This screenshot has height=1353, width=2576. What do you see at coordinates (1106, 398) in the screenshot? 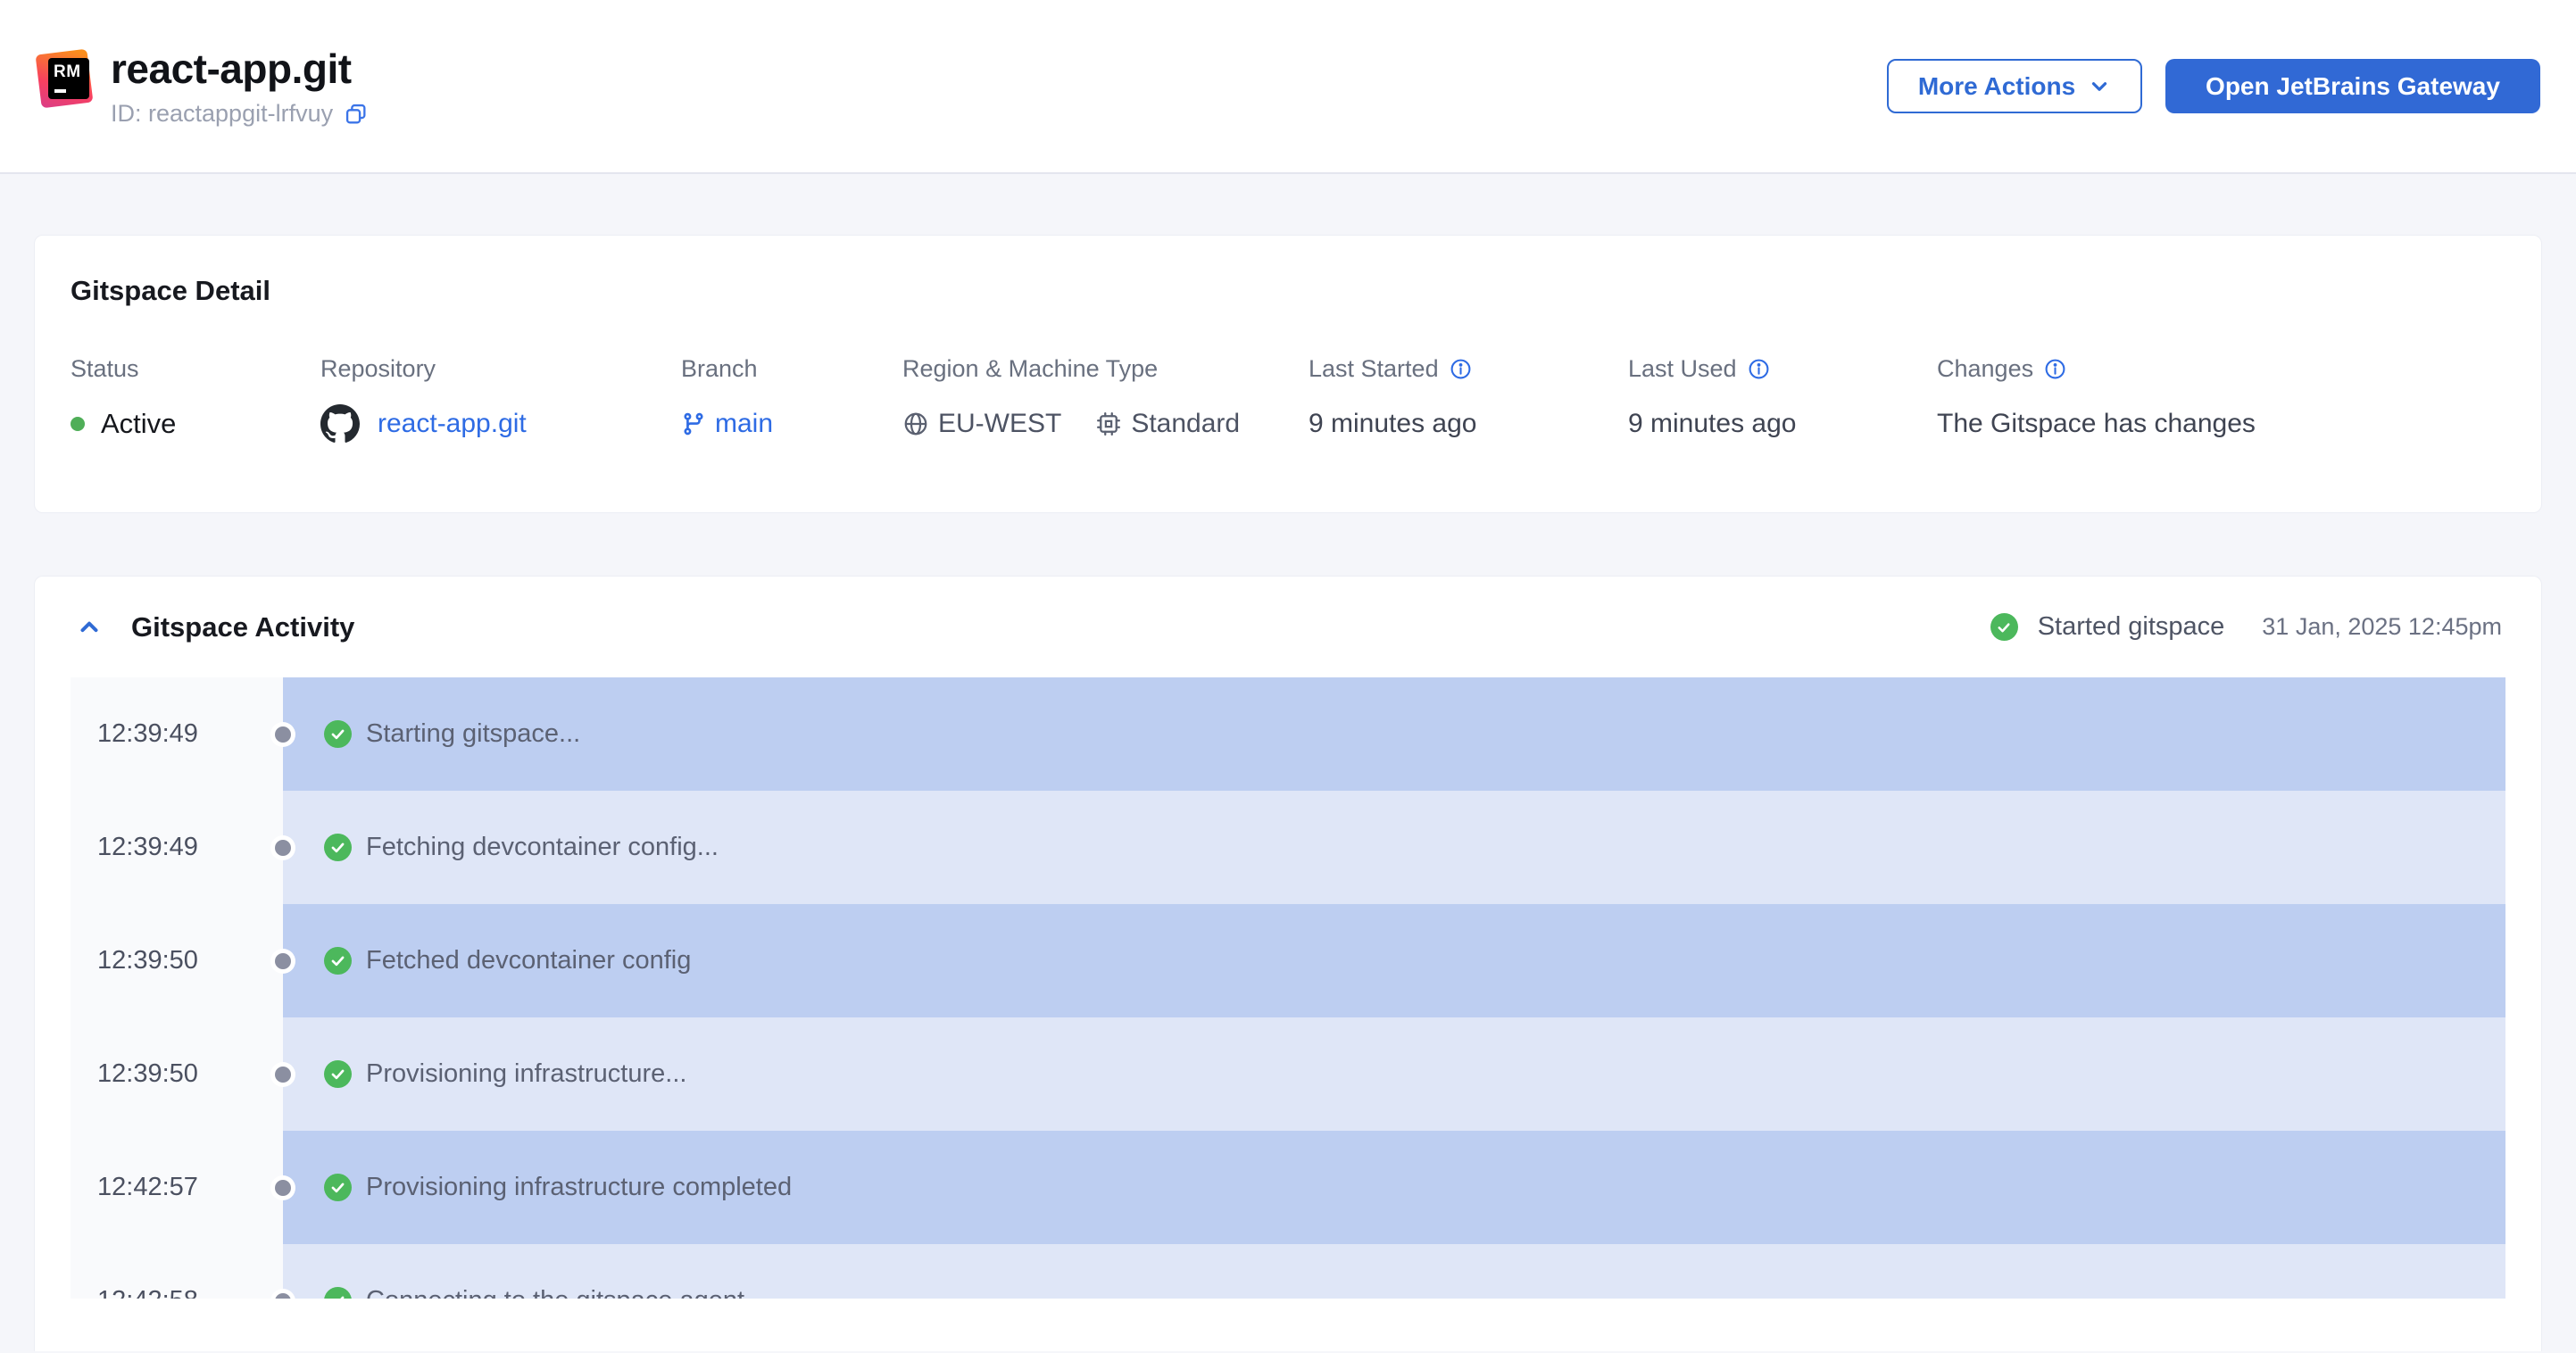
I see `field-region-machine: Region & Machine Type EU-WEST Standard` at bounding box center [1106, 398].